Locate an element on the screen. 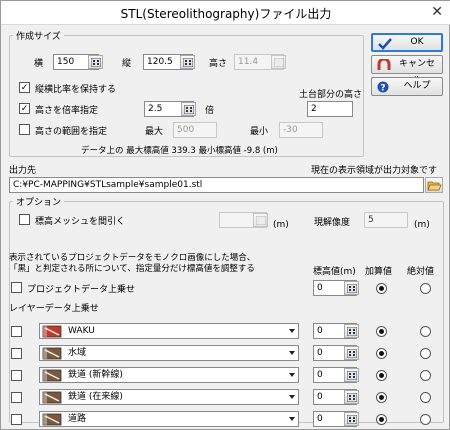  resolution-unit: (m) is located at coordinates (422, 225).